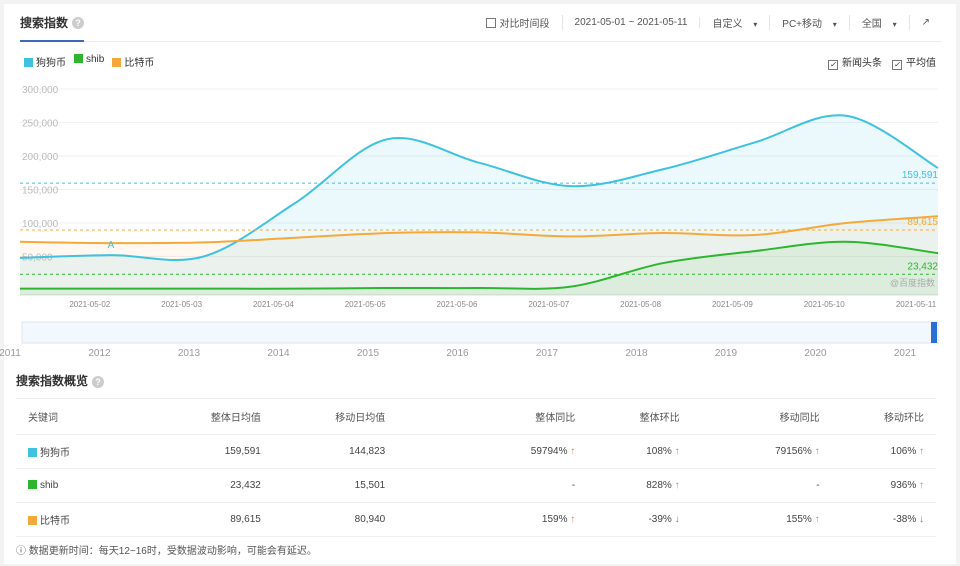  I want to click on col-overall-mom: 整体环比, so click(639, 416).